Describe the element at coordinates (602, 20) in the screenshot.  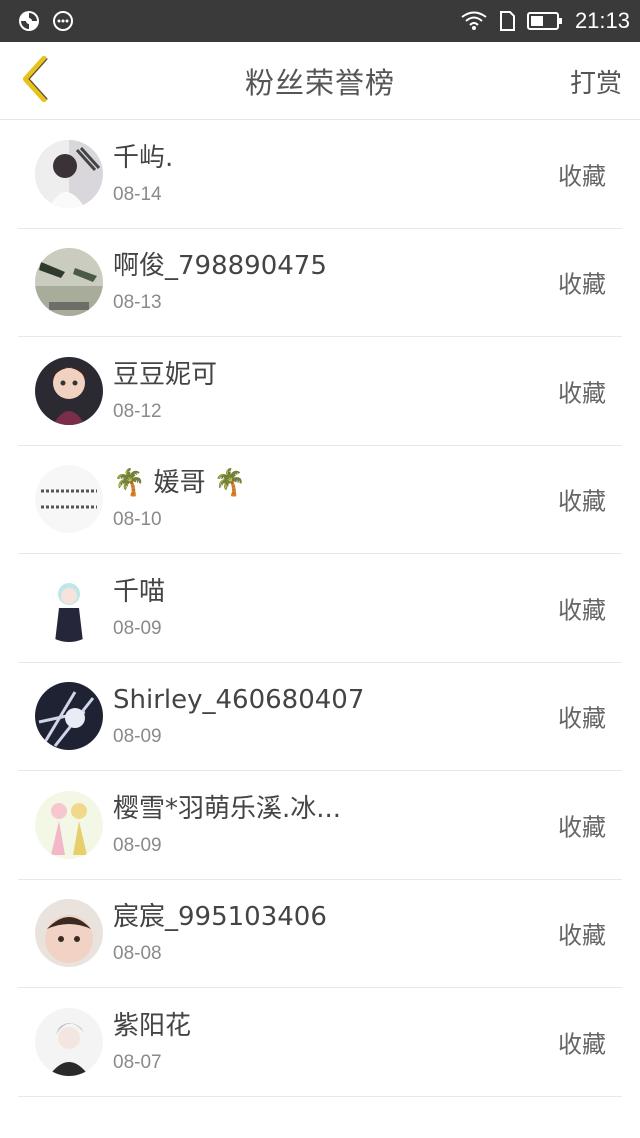
I see `status-time: 21:13` at that location.